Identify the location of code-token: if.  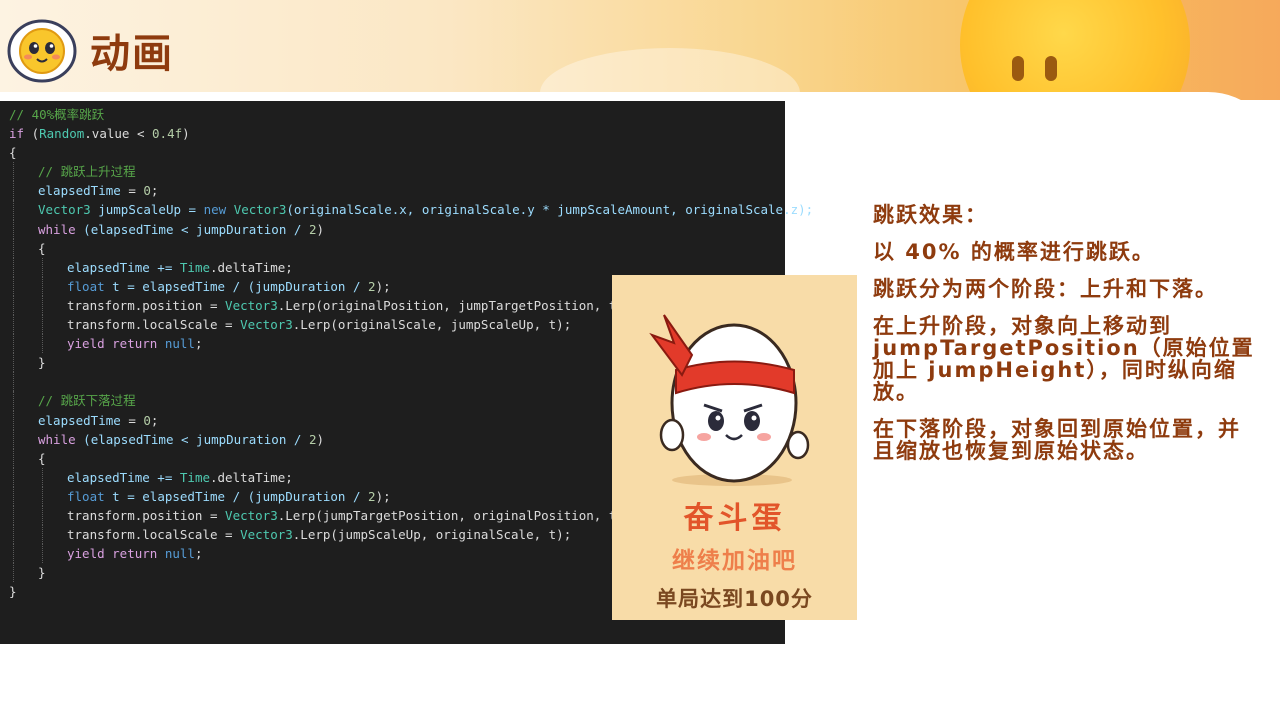
(17, 134).